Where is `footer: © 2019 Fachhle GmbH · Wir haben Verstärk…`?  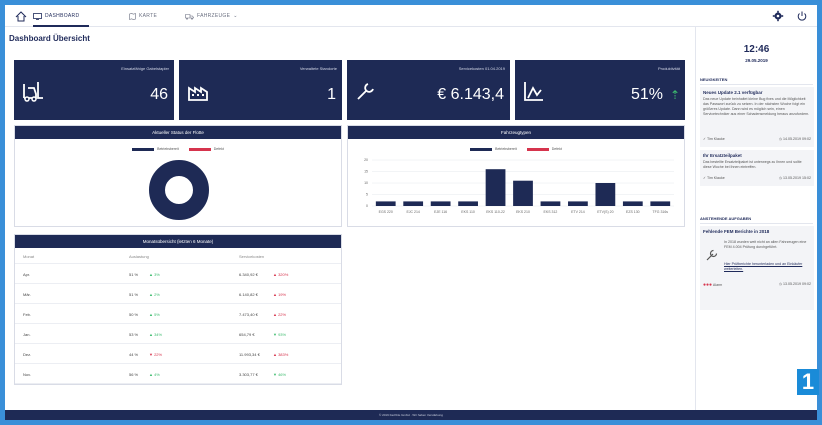
footer: © 2019 Fachhle GmbH · Wir haben Verstärk… is located at coordinates (411, 415).